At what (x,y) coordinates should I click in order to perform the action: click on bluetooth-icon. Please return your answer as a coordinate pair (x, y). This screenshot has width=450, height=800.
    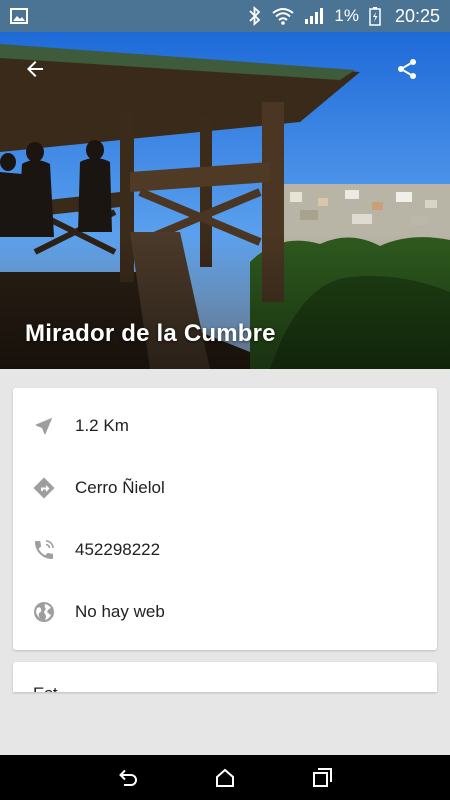
    Looking at the image, I should click on (255, 16).